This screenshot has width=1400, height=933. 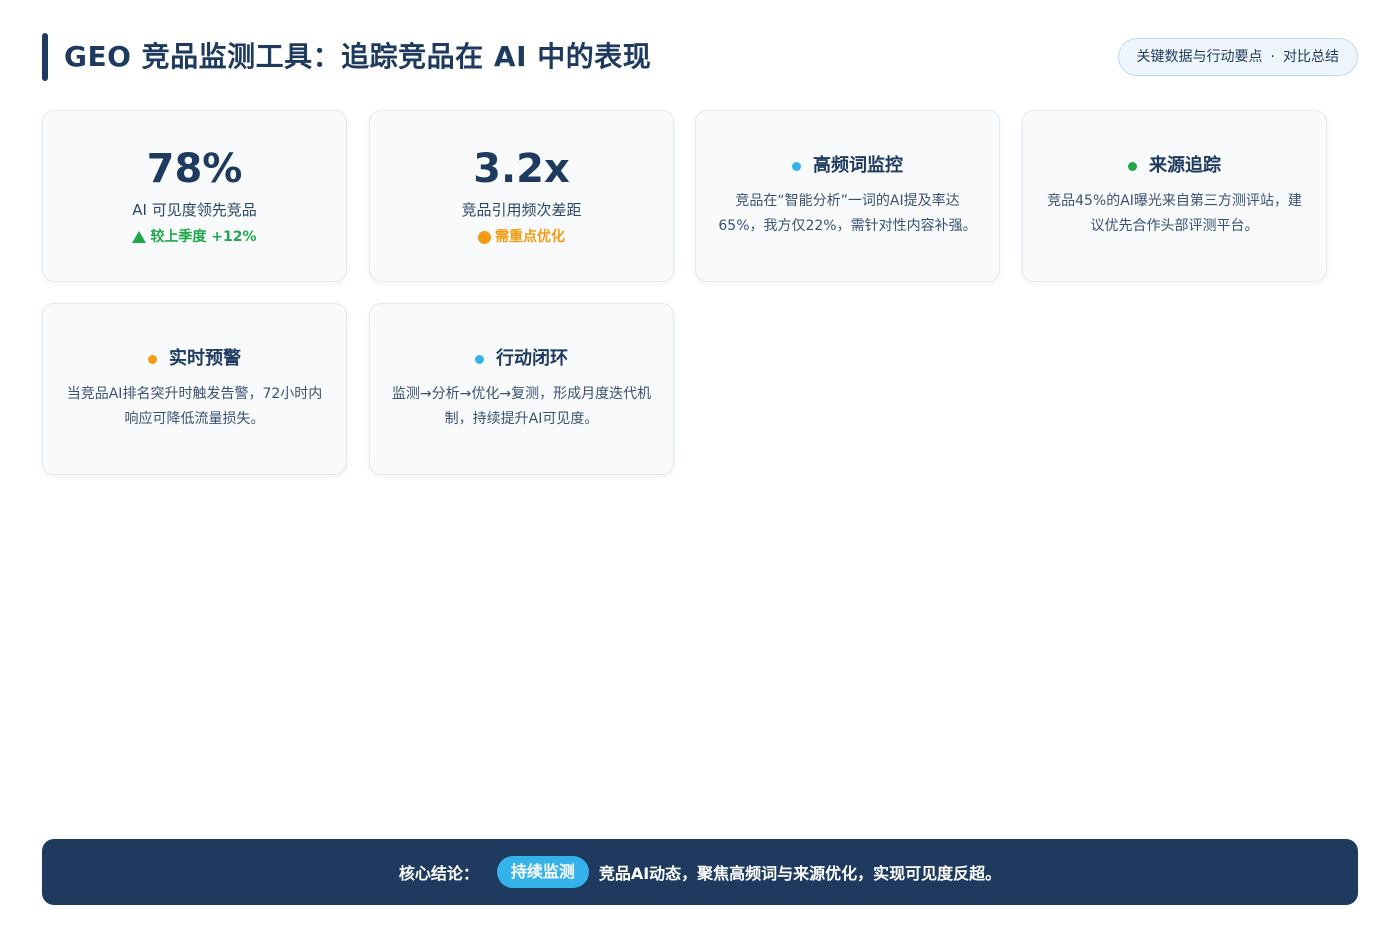 I want to click on trend-up-icon, so click(x=139, y=237).